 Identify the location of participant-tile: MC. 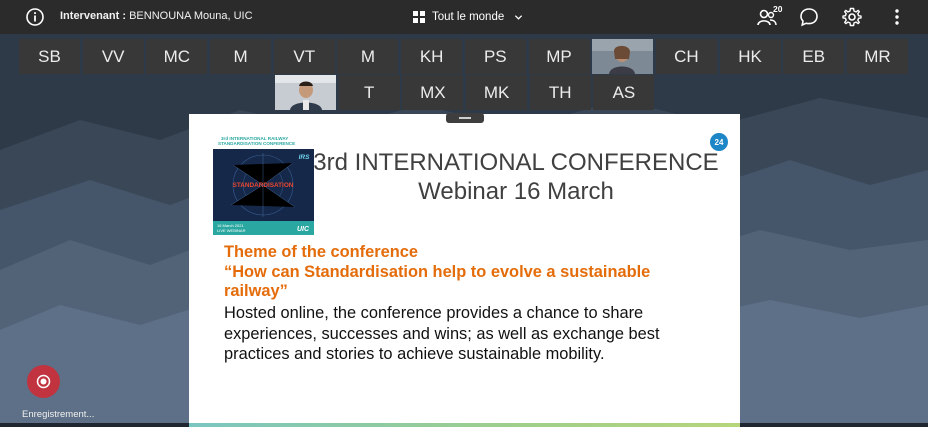
(177, 56).